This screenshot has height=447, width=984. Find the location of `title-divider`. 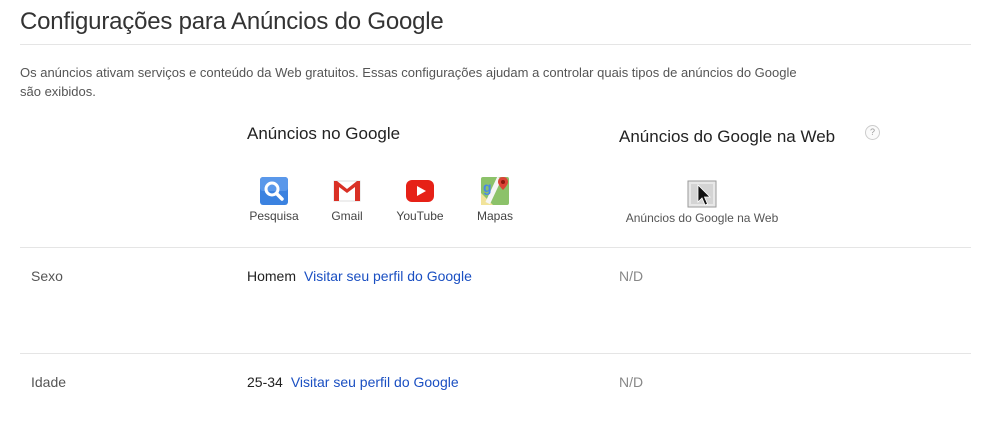

title-divider is located at coordinates (495, 44).